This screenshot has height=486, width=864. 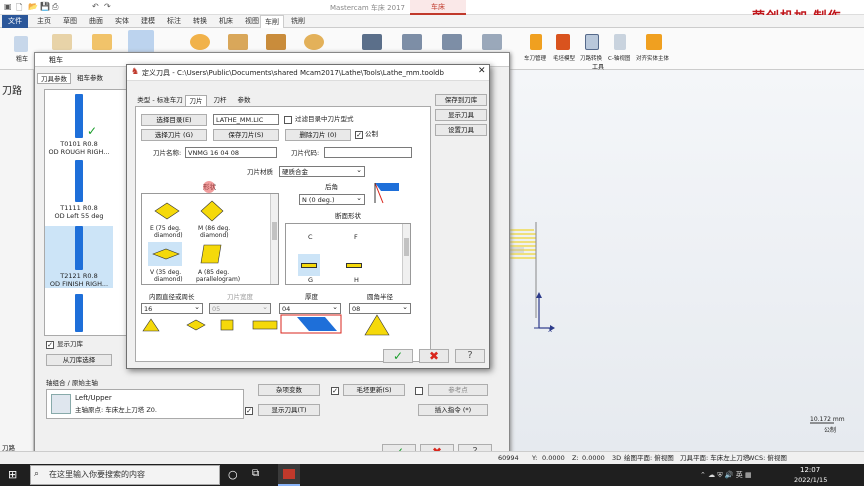 What do you see at coordinates (461, 130) in the screenshot?
I see `set-tool-button: 设置刀具` at bounding box center [461, 130].